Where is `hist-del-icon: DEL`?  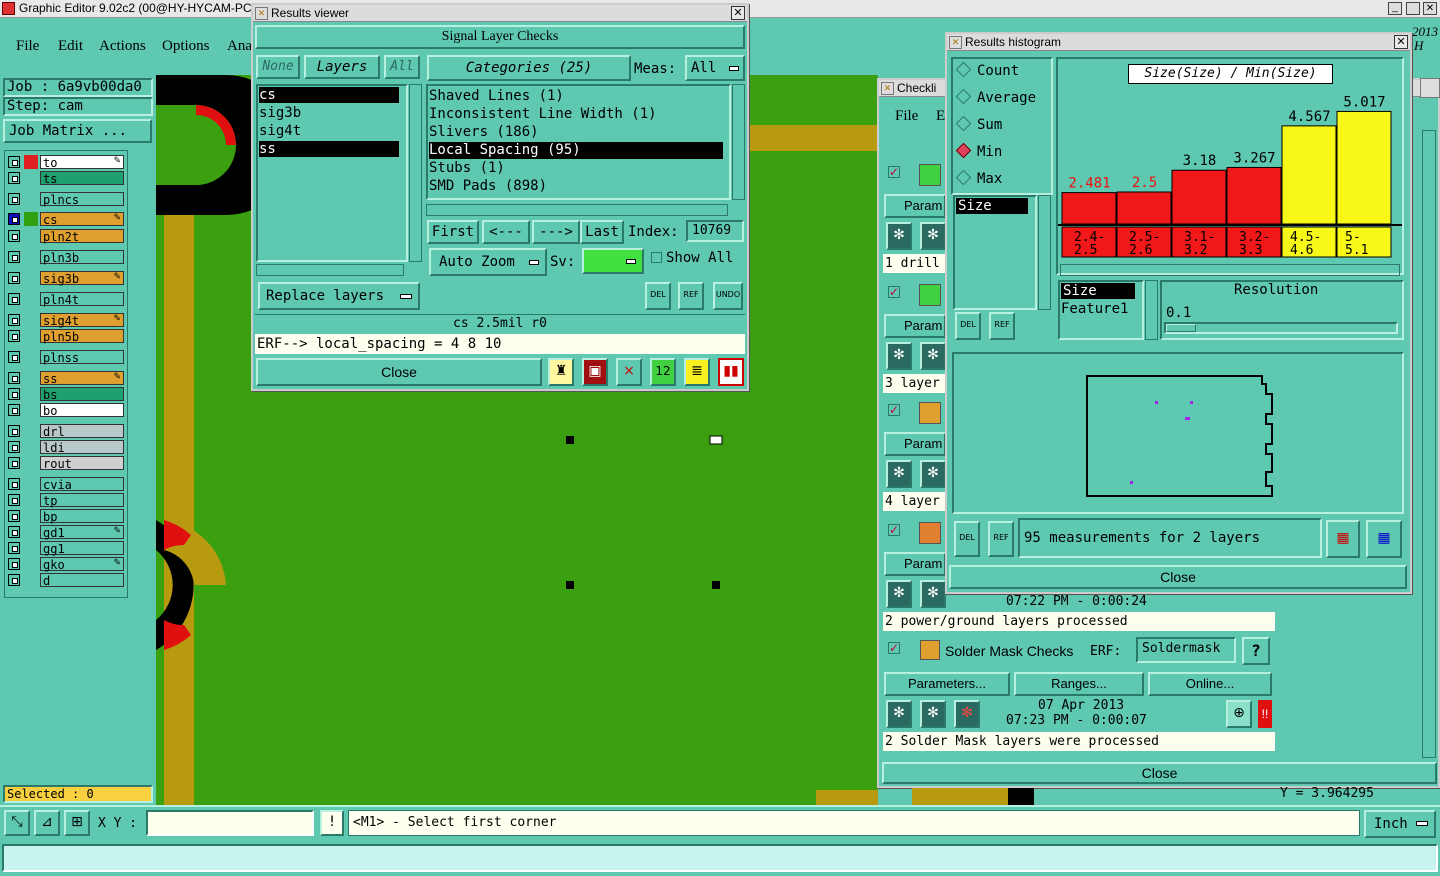
hist-del-icon: DEL is located at coordinates (968, 326).